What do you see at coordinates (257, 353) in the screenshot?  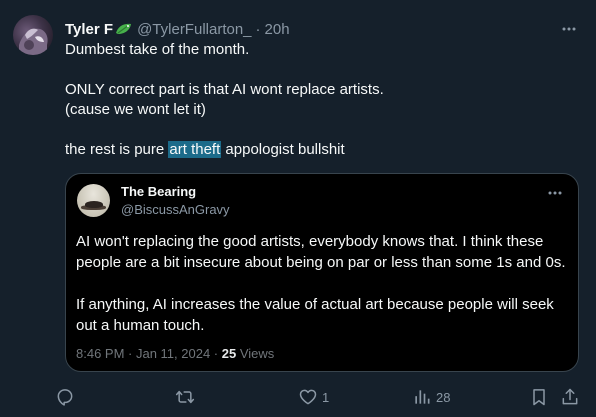 I see `quoted-views-label: Views` at bounding box center [257, 353].